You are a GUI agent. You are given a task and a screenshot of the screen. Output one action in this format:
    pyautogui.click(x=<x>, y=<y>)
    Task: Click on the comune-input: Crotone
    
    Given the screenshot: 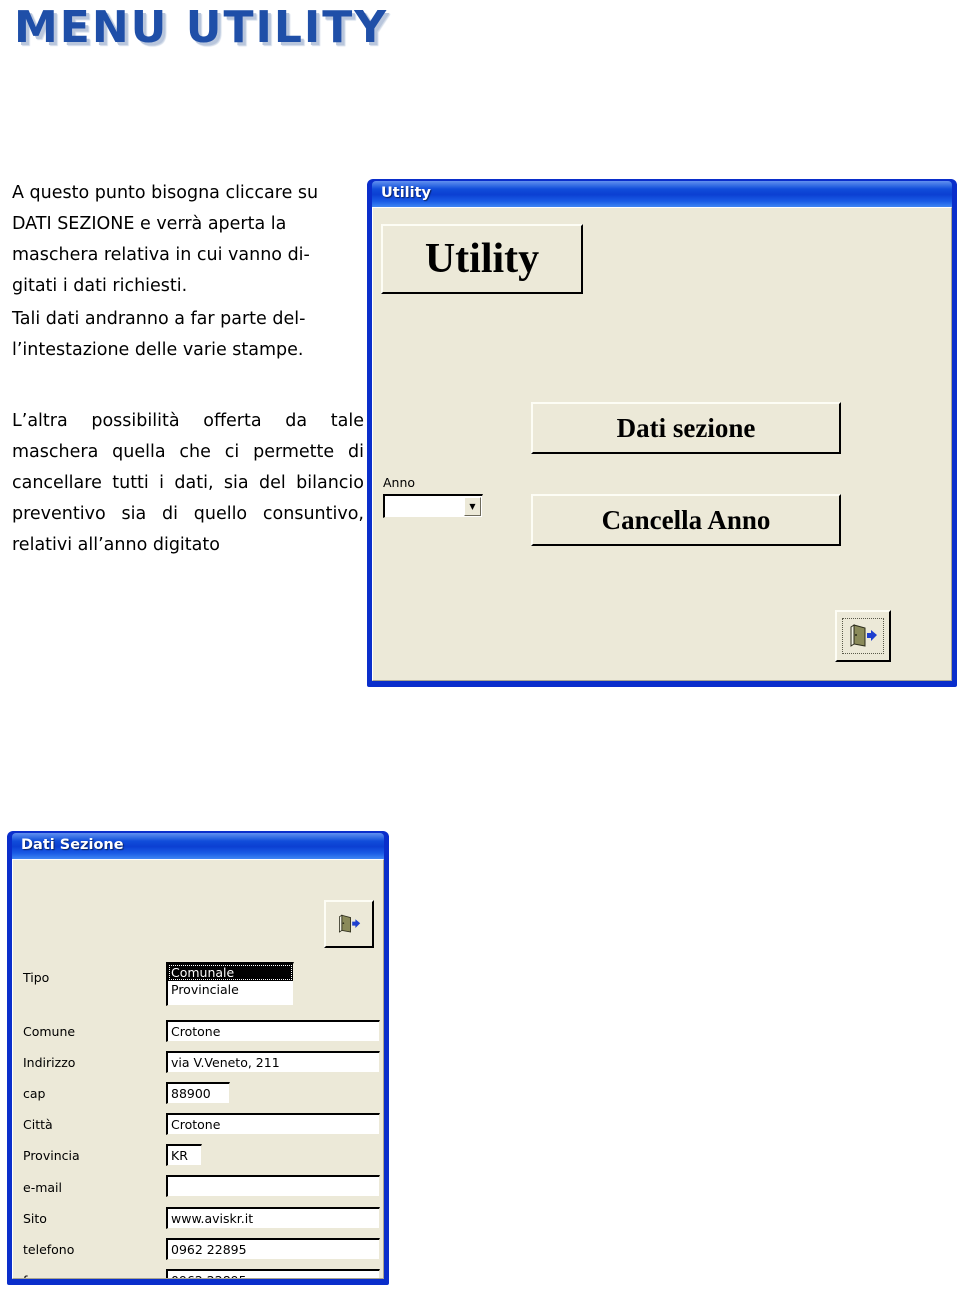 What is the action you would take?
    pyautogui.click(x=273, y=1031)
    